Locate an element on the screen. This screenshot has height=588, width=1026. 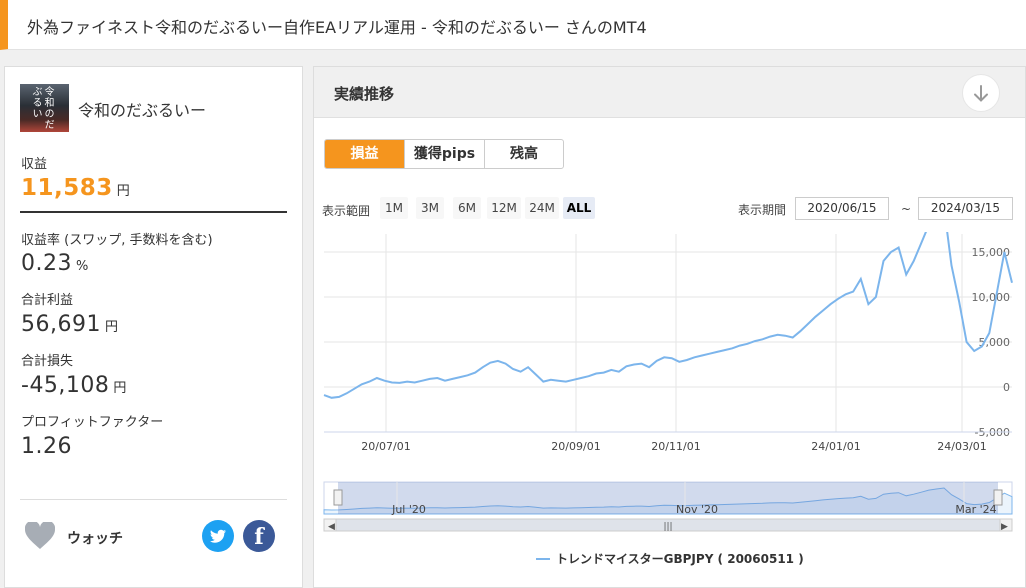
range-12m-button: 12M is located at coordinates (504, 208).